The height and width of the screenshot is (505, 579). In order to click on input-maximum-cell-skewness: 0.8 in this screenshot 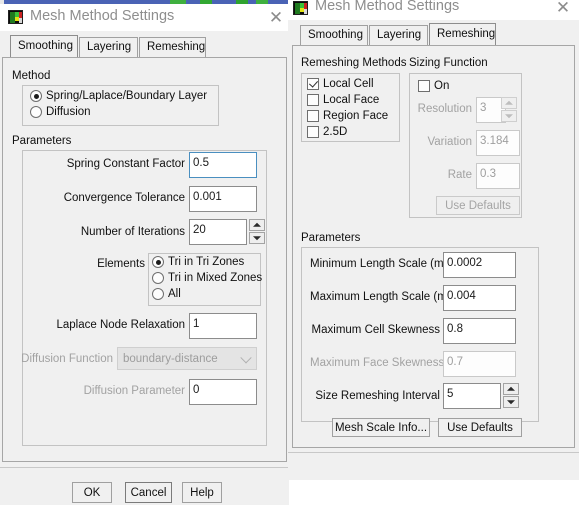, I will do `click(479, 331)`.